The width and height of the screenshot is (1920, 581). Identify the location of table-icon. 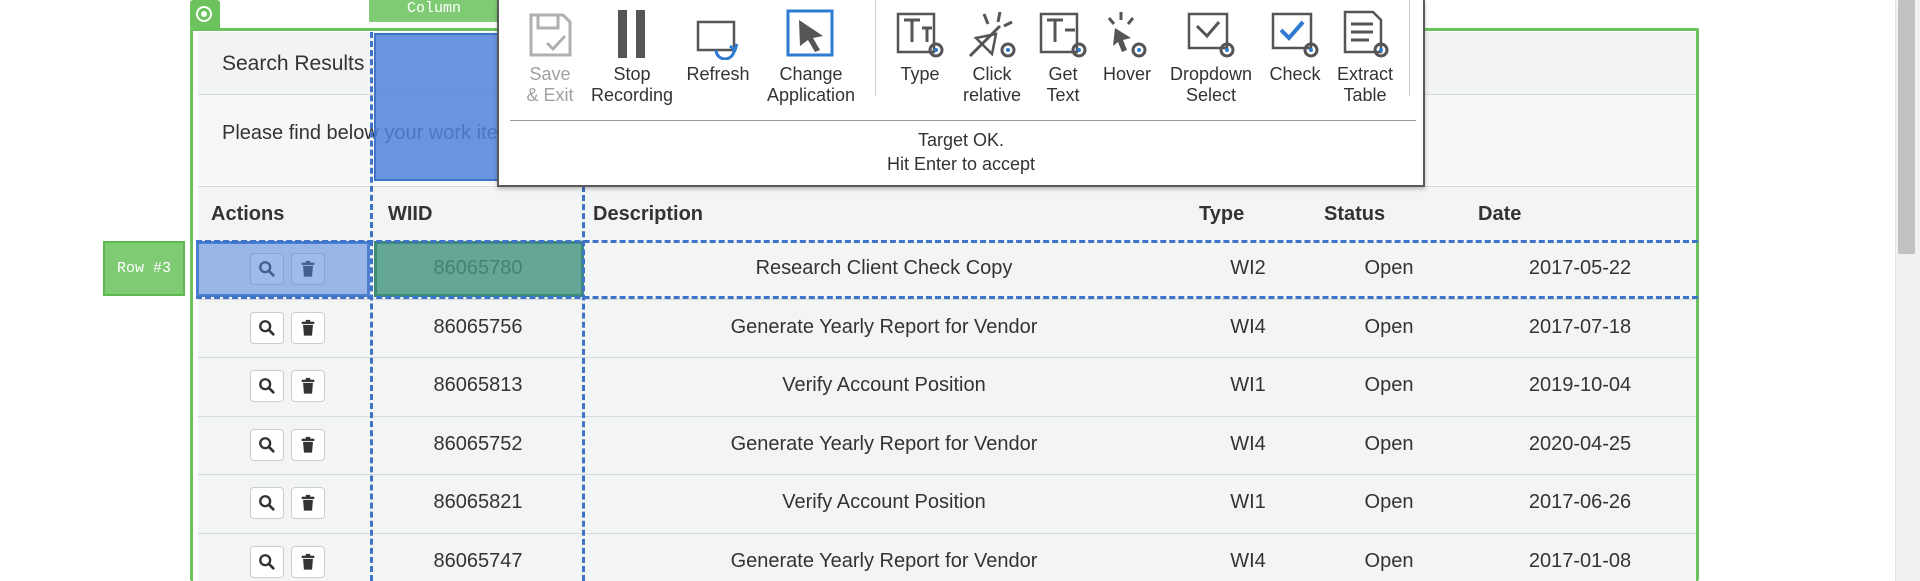
(1365, 30).